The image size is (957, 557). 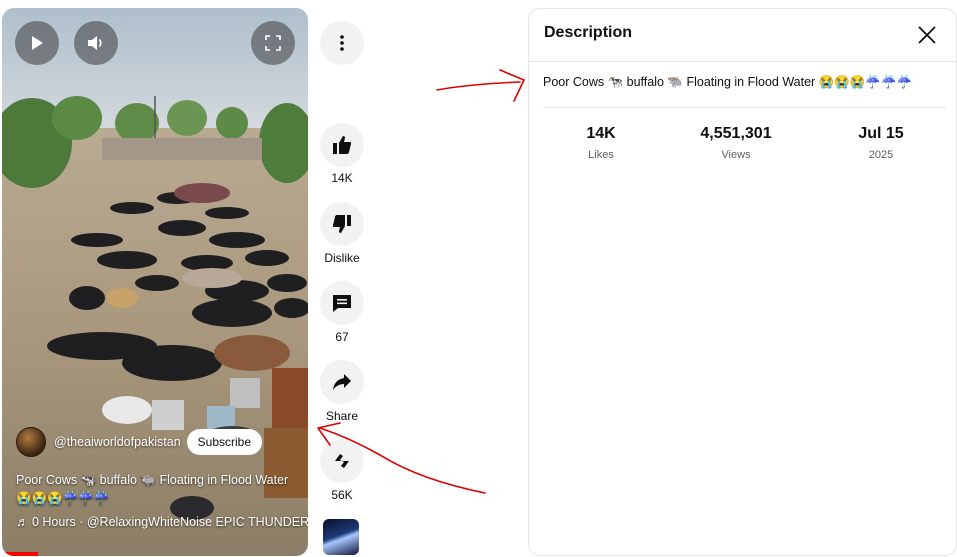 I want to click on stat-views: 4,551,301 Views, so click(x=736, y=143).